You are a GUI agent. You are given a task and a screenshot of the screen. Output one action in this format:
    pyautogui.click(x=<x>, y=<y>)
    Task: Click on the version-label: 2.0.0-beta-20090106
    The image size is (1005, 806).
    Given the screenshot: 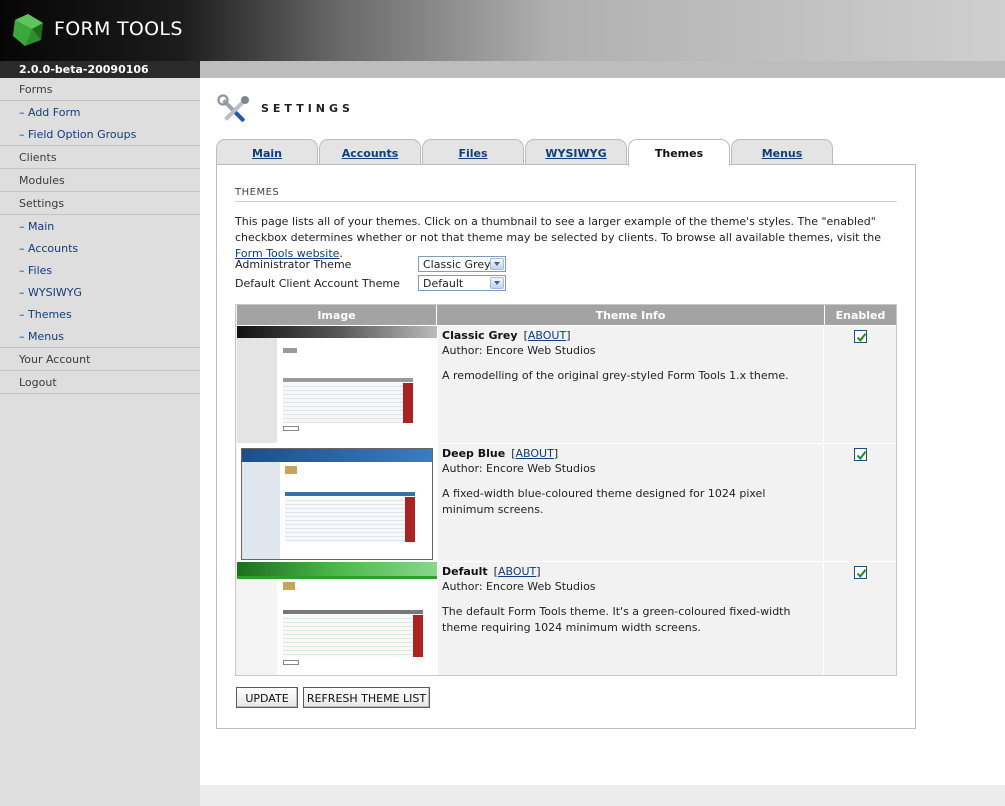 What is the action you would take?
    pyautogui.click(x=100, y=69)
    